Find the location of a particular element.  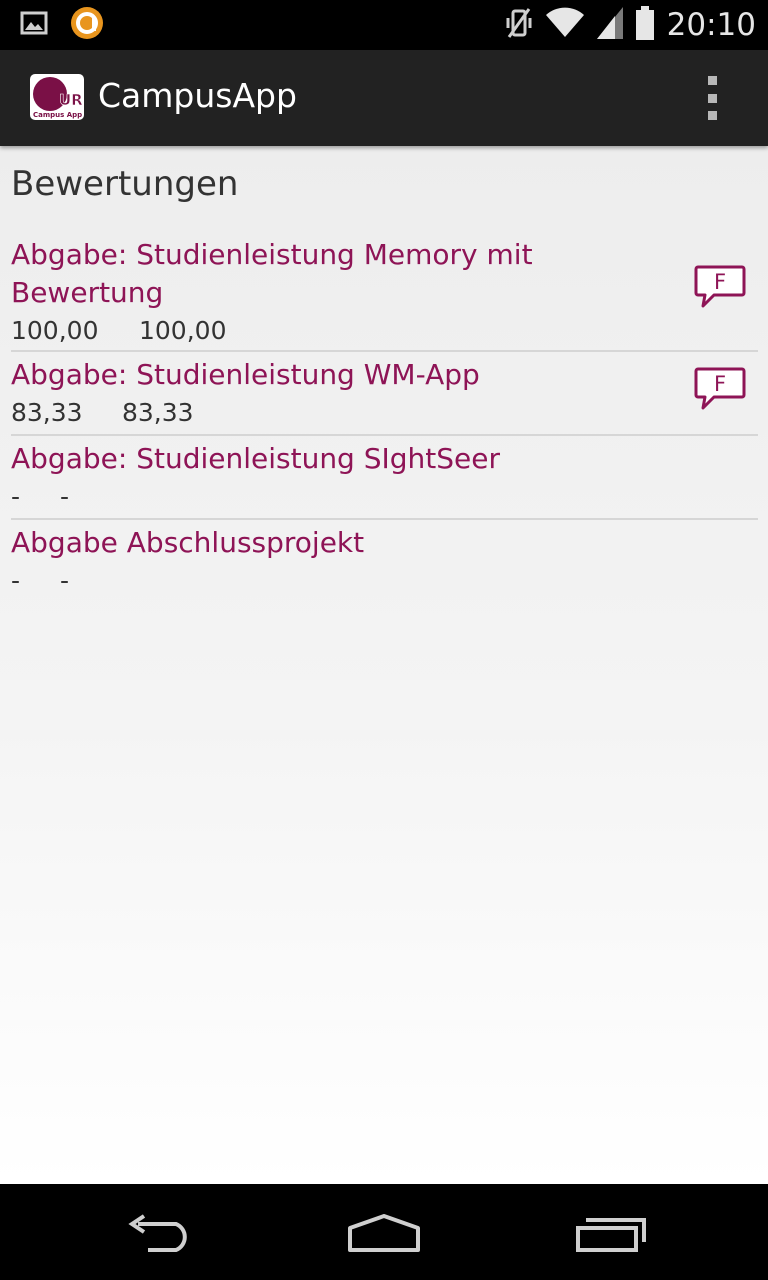

page-title: Bewertungen is located at coordinates (125, 184).